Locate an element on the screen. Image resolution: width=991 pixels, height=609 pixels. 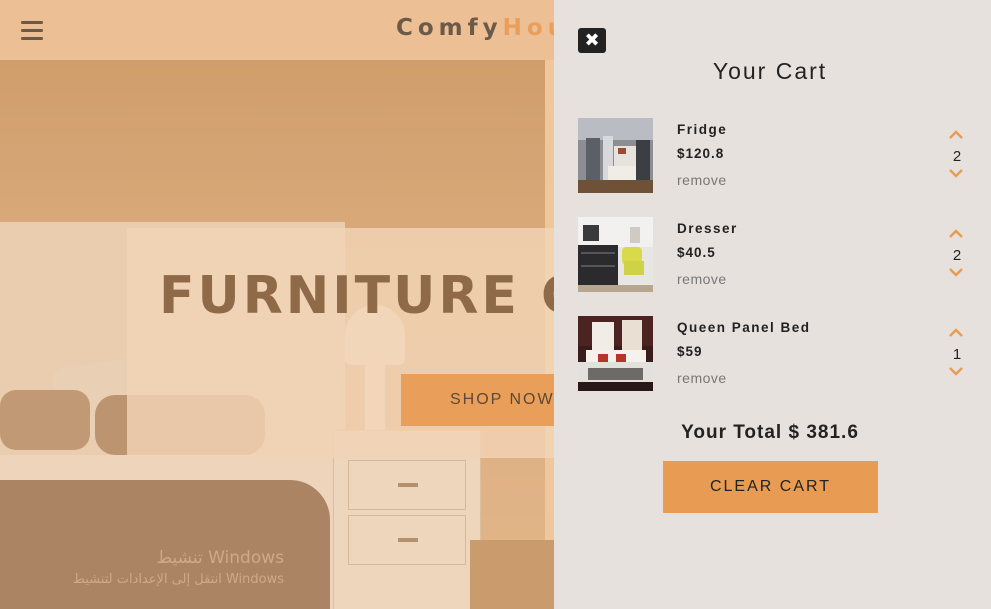
close-icon: ✖ is located at coordinates (592, 40).